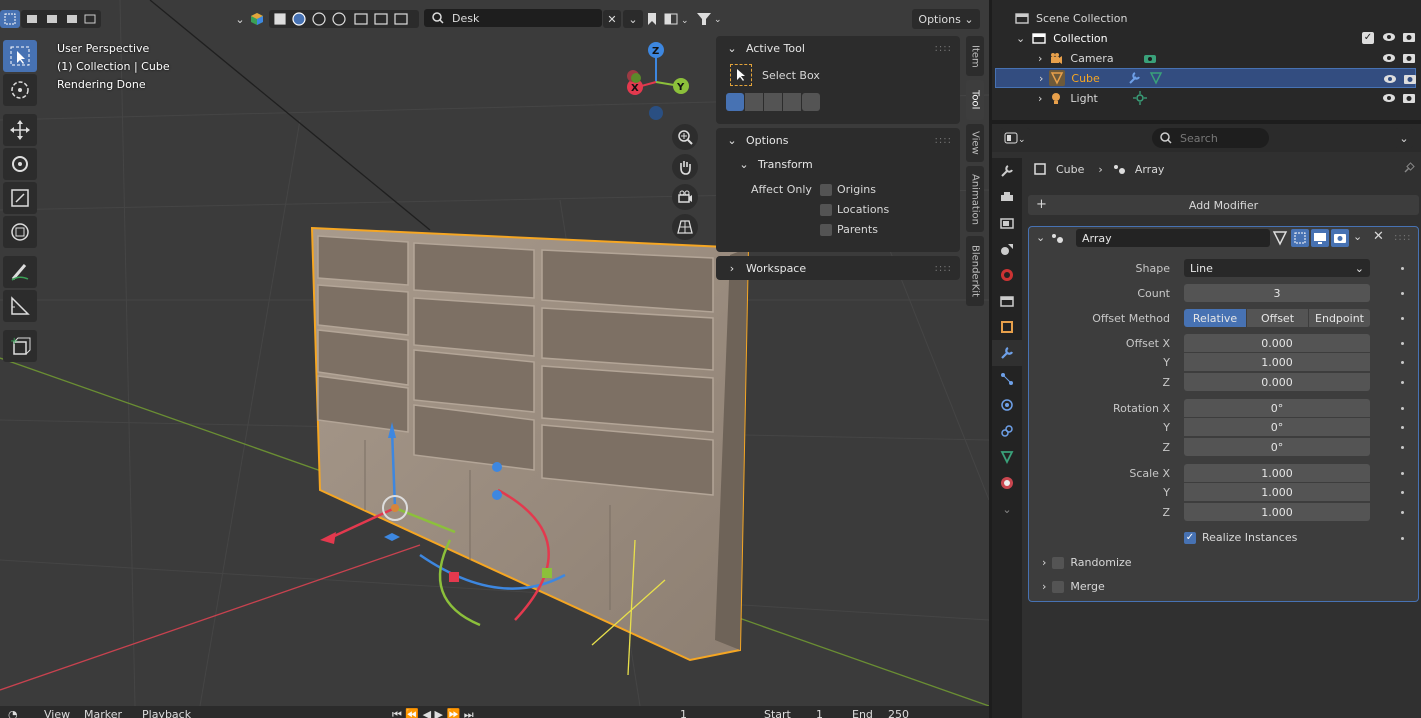  What do you see at coordinates (1007, 171) in the screenshot?
I see `tool-tab-icon` at bounding box center [1007, 171].